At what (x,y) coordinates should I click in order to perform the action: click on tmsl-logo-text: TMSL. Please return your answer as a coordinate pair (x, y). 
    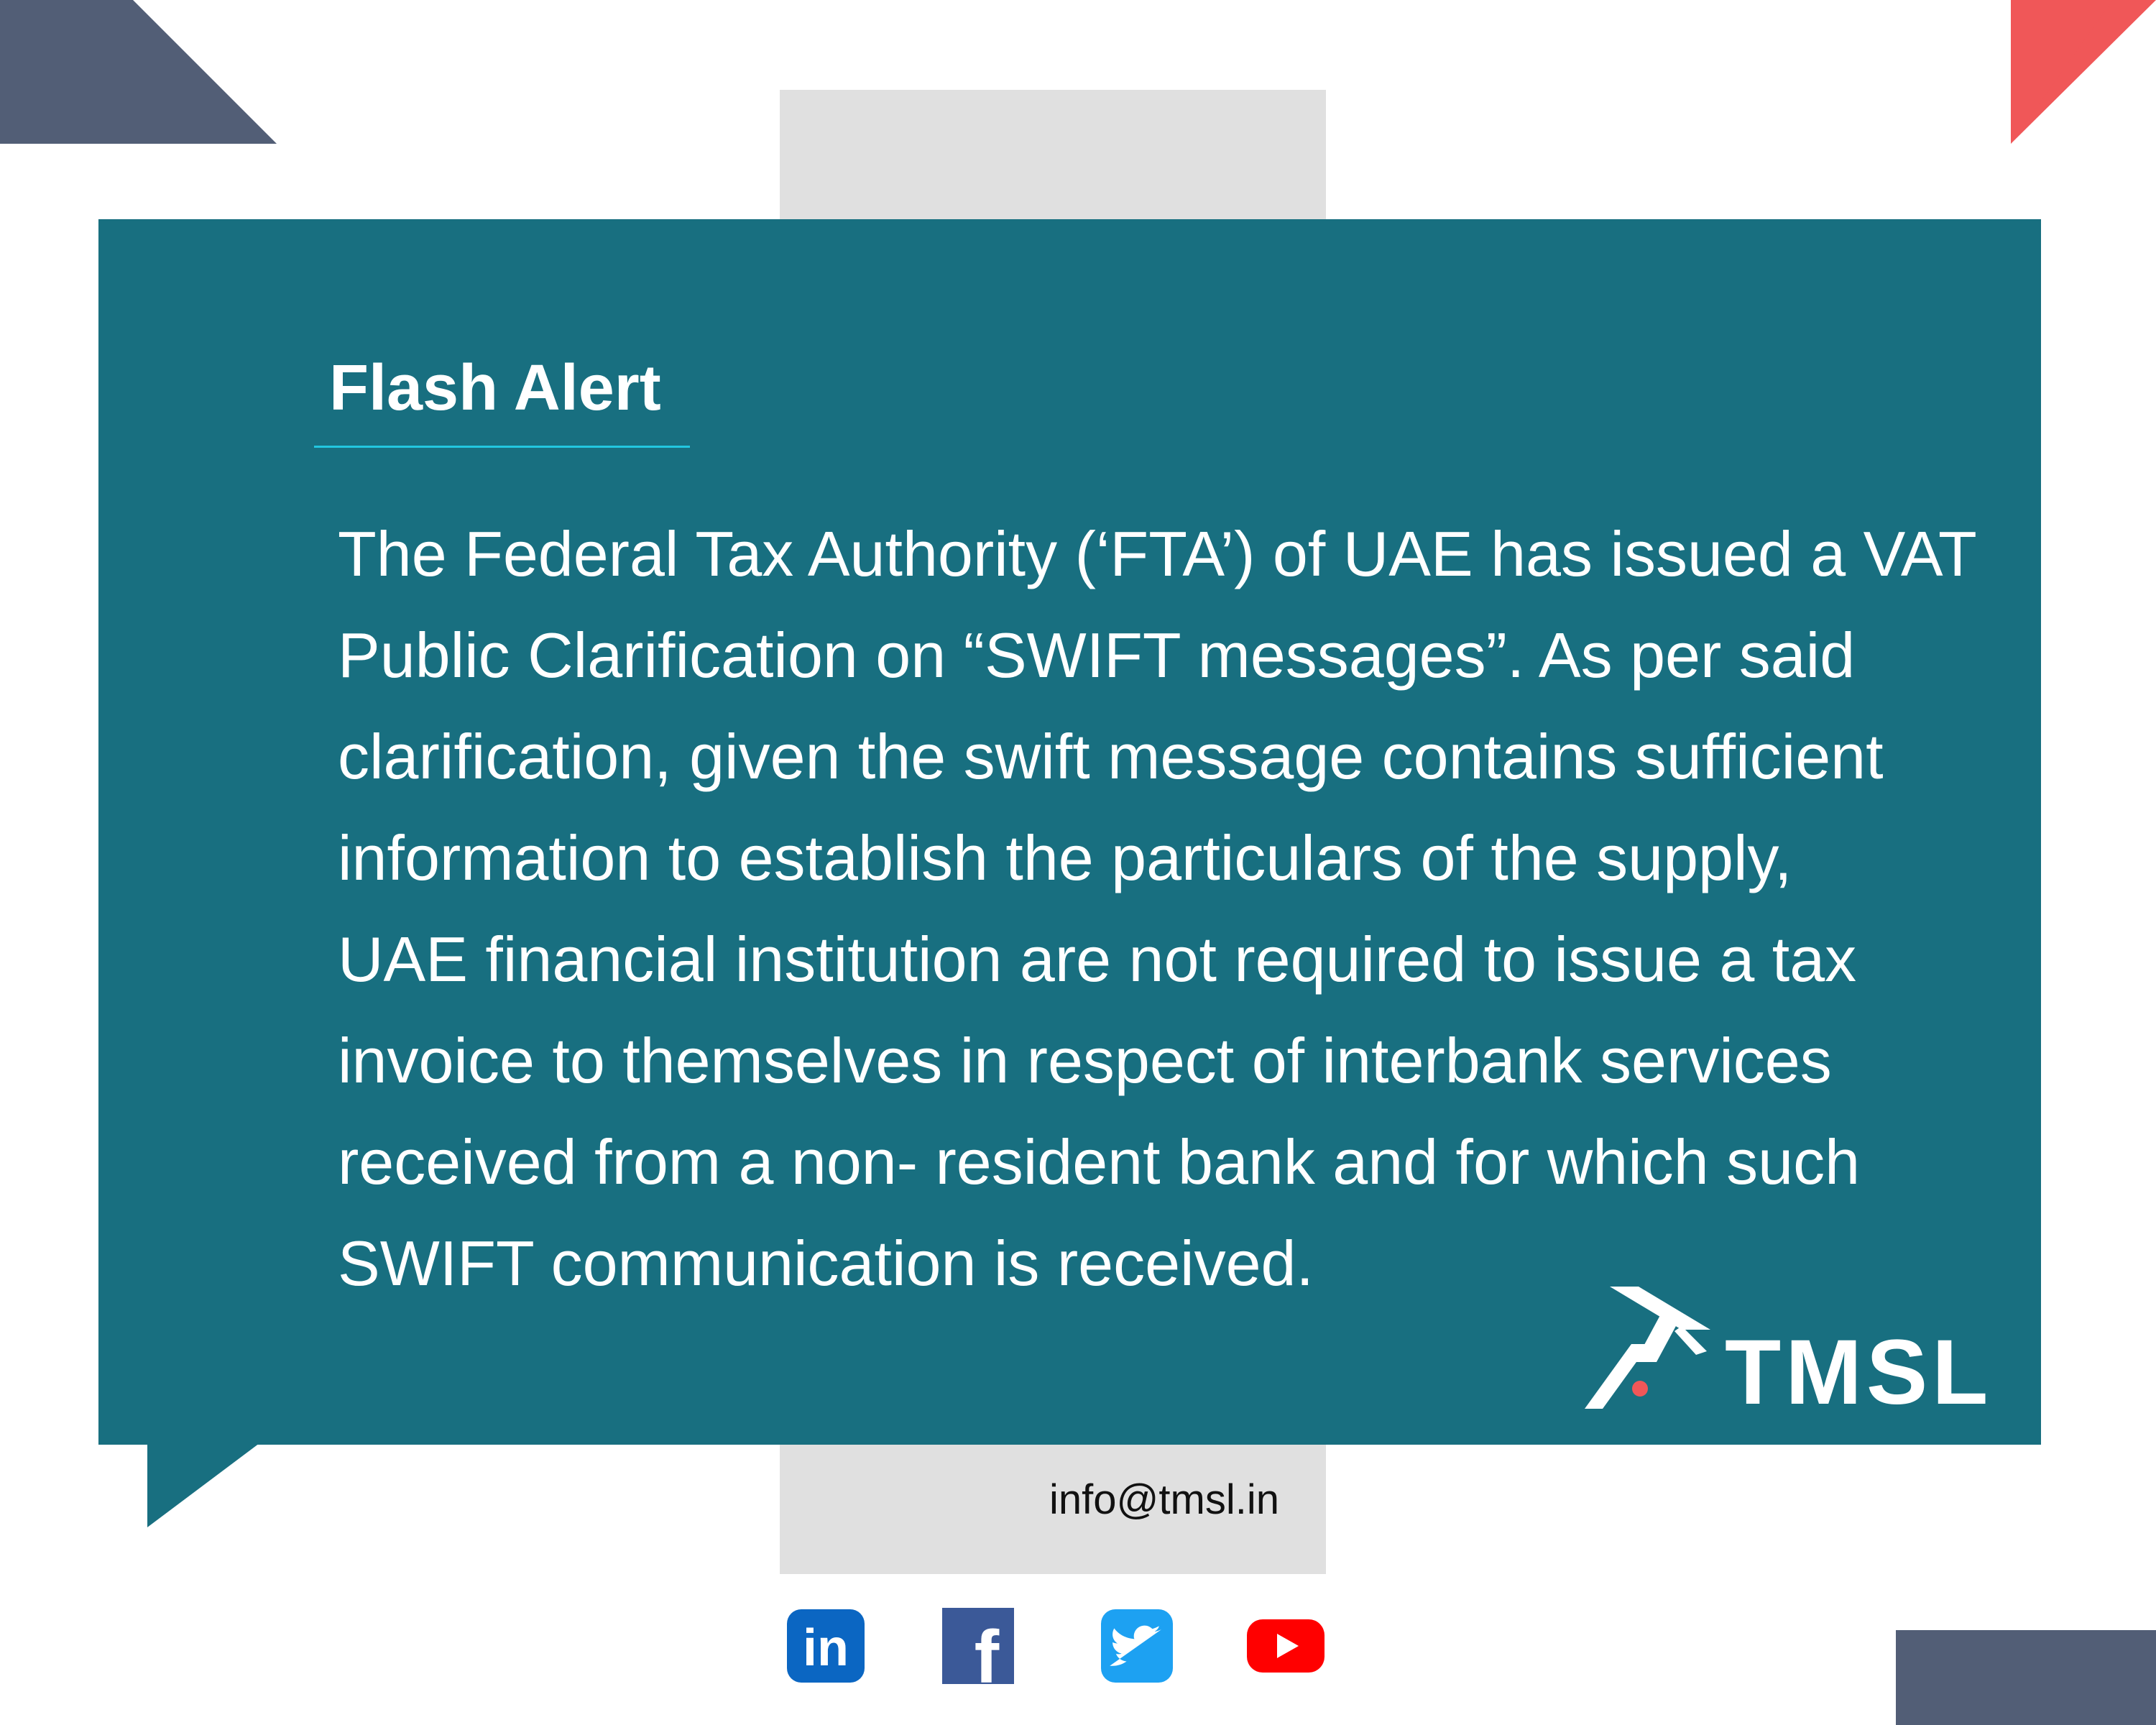
    Looking at the image, I should click on (1859, 1372).